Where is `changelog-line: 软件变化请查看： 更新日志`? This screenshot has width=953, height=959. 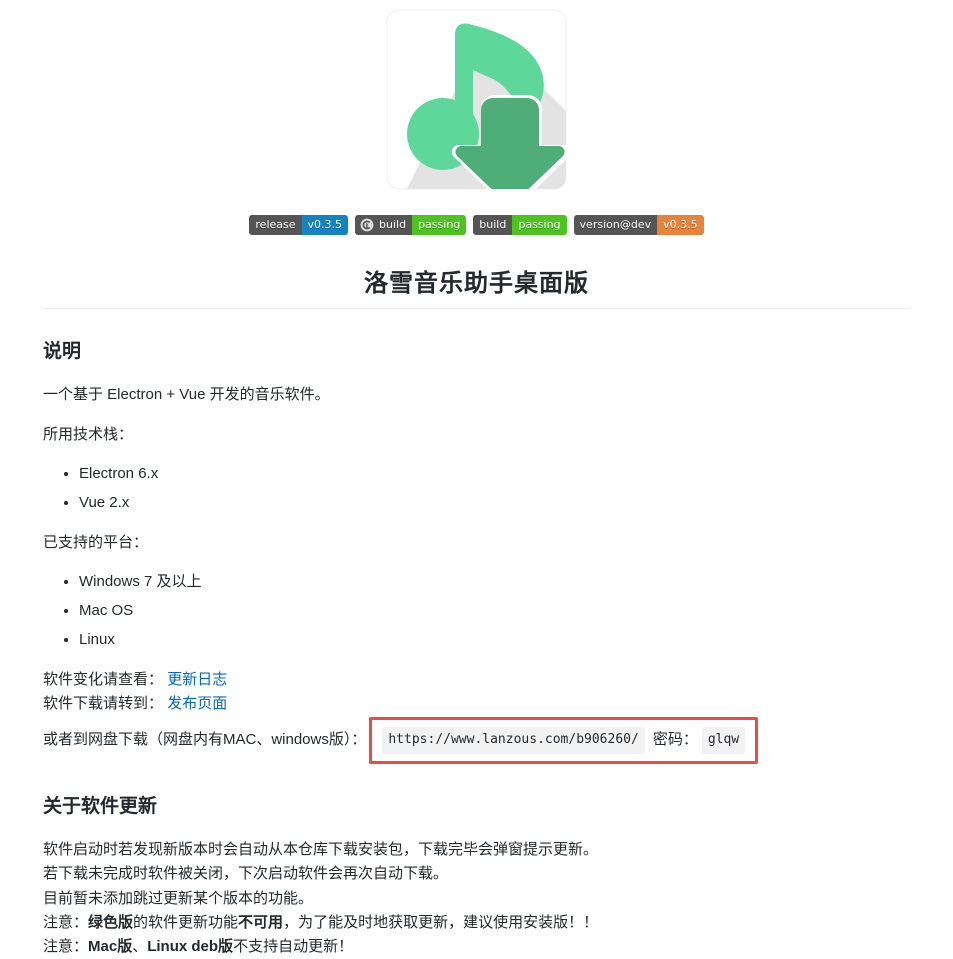 changelog-line: 软件变化请查看： 更新日志 is located at coordinates (476, 680).